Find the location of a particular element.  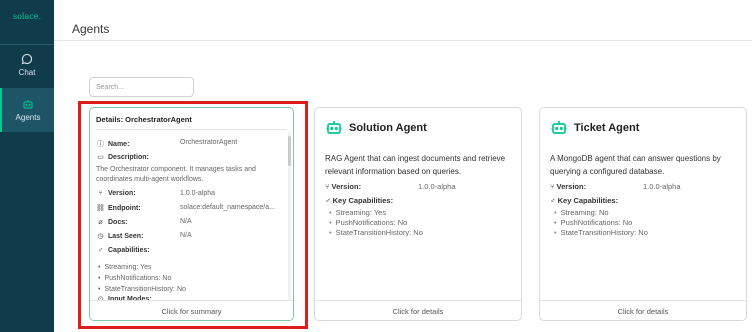

brand-logo: solace. is located at coordinates (26, 16).